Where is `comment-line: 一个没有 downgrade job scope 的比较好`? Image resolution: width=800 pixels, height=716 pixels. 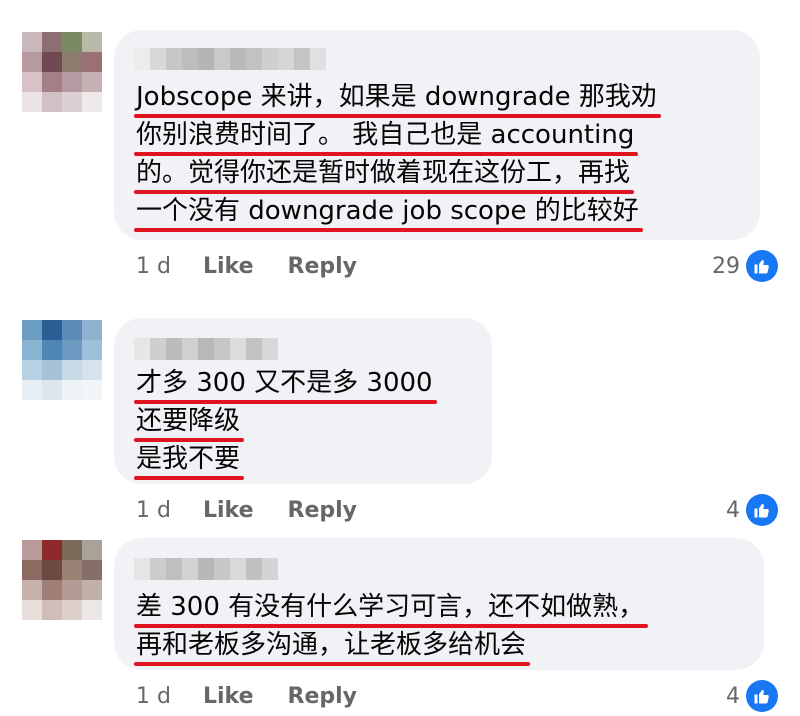
comment-line: 一个没有 downgrade job scope 的比较好 is located at coordinates (387, 211).